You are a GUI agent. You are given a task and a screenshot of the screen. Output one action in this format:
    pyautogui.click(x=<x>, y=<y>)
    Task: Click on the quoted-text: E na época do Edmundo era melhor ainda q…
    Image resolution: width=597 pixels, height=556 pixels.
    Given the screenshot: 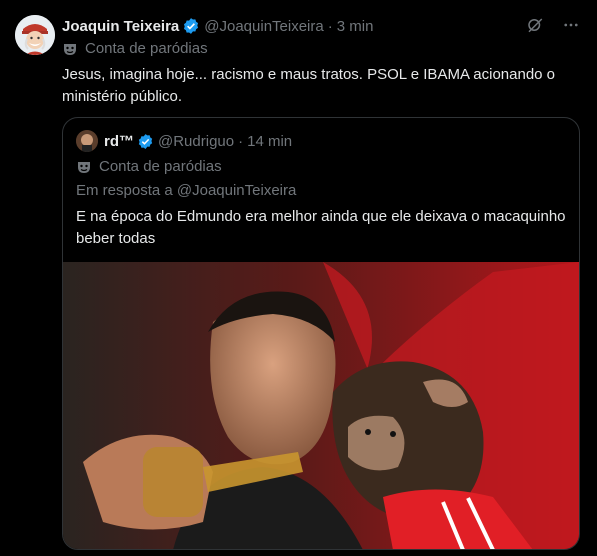 What is the action you would take?
    pyautogui.click(x=321, y=227)
    